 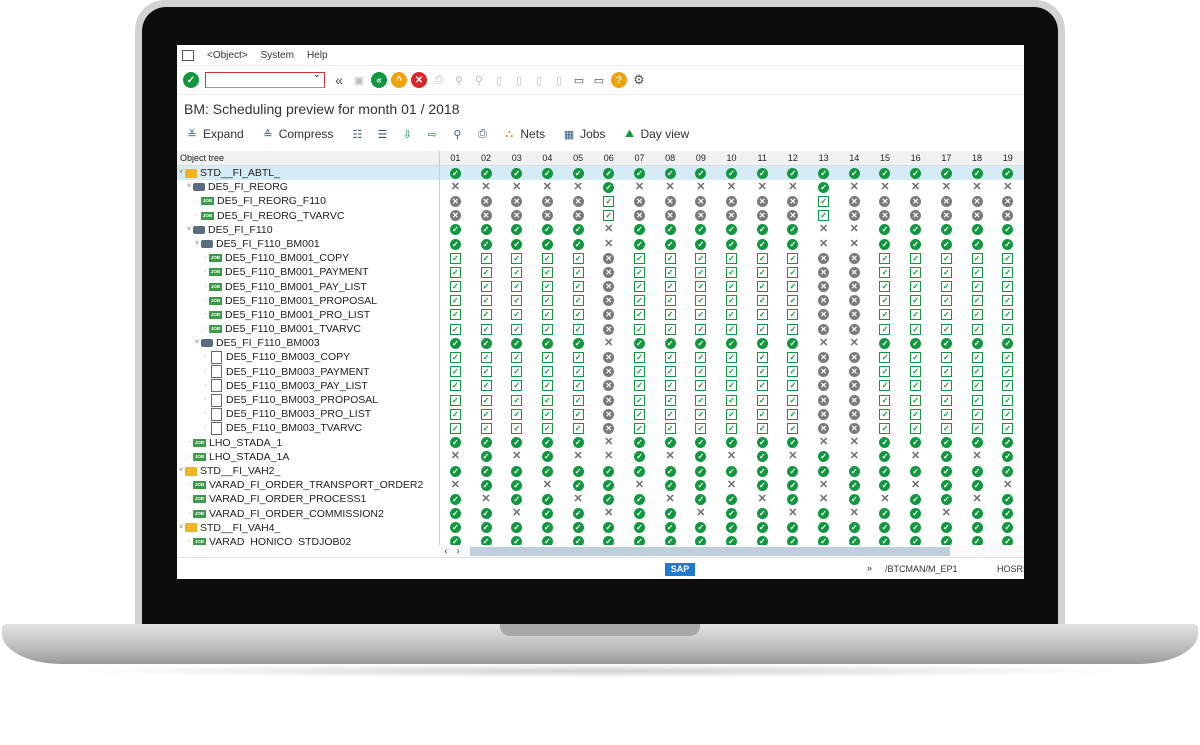 I want to click on status-expand-icon: », so click(x=869, y=568).